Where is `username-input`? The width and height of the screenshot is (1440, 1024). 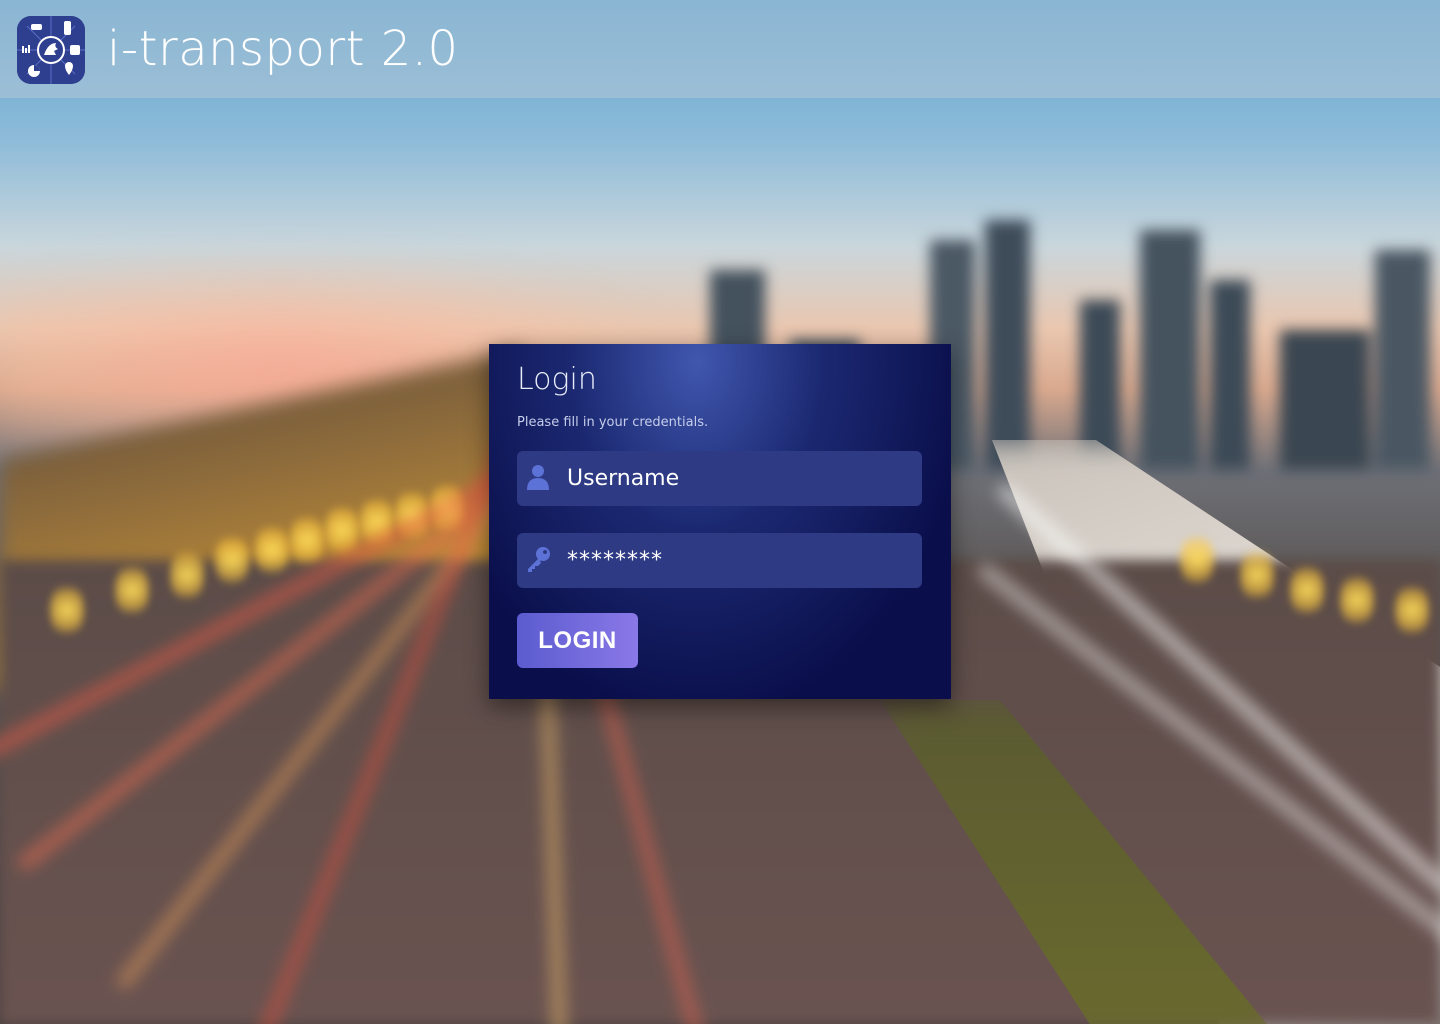
username-input is located at coordinates (737, 478).